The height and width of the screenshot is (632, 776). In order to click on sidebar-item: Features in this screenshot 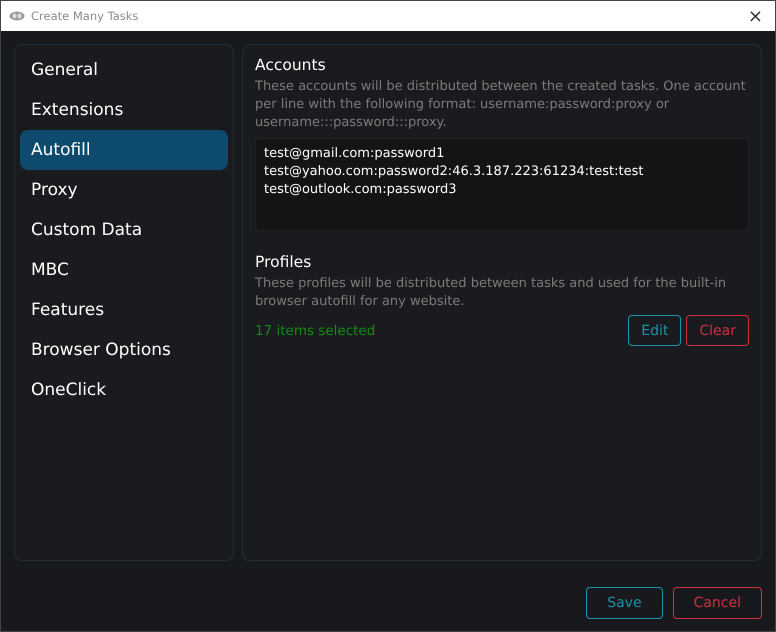, I will do `click(124, 310)`.